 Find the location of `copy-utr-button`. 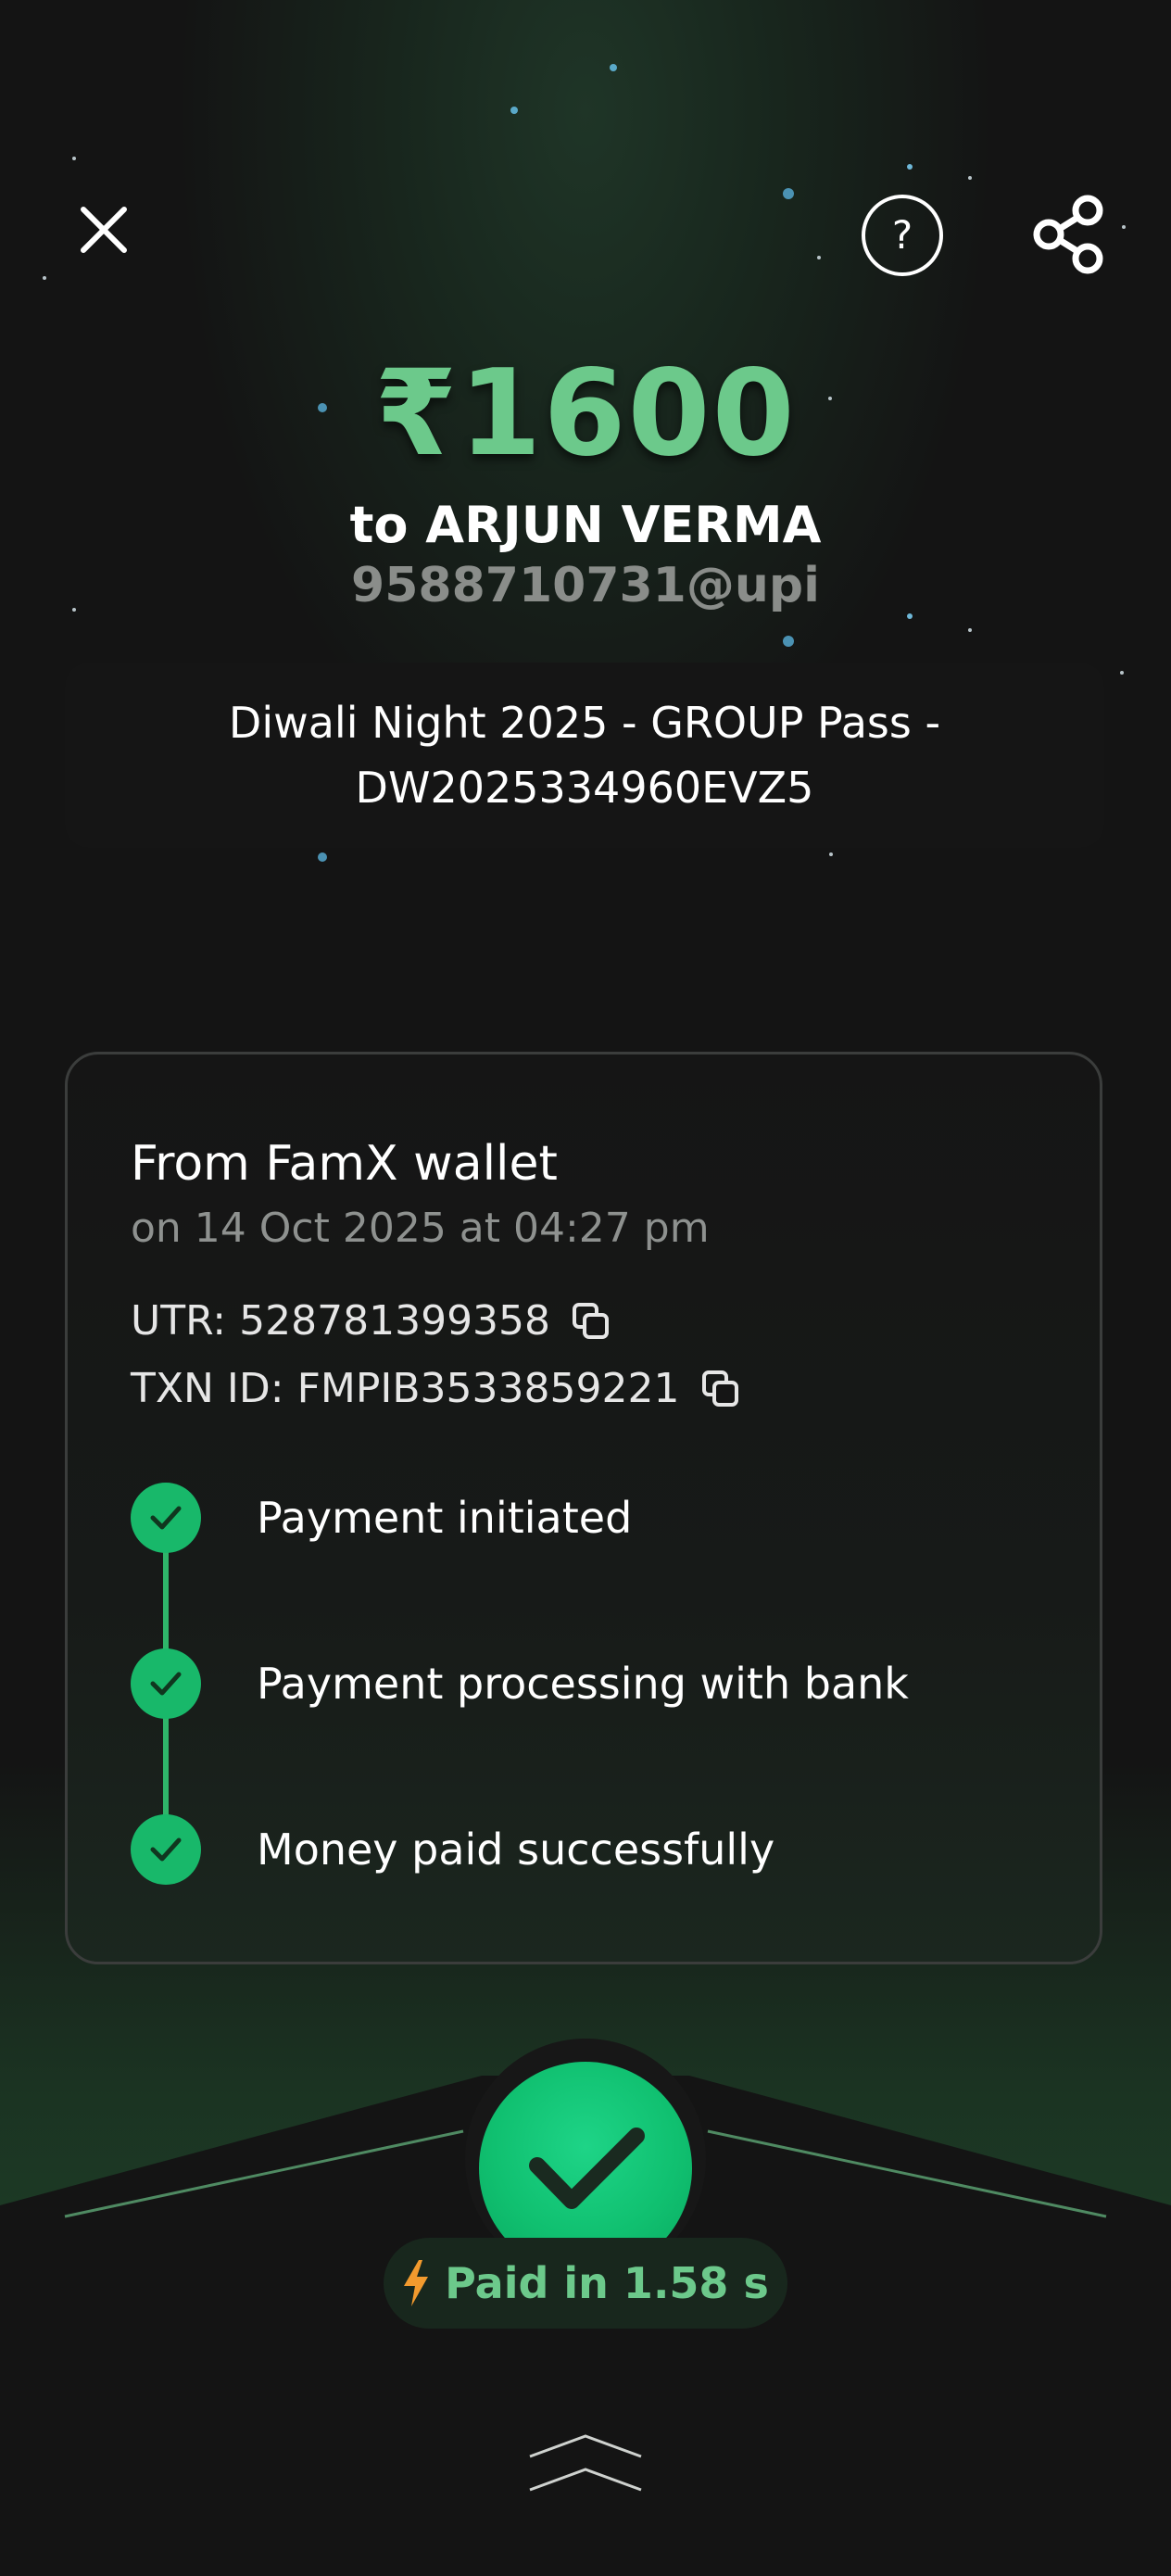

copy-utr-button is located at coordinates (591, 1322).